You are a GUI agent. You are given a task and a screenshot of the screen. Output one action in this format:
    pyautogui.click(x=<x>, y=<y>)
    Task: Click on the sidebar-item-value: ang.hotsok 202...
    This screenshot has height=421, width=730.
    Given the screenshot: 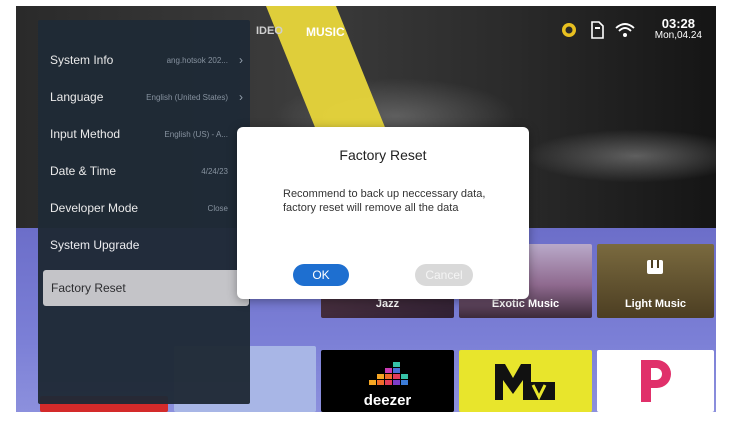 What is the action you would take?
    pyautogui.click(x=197, y=60)
    